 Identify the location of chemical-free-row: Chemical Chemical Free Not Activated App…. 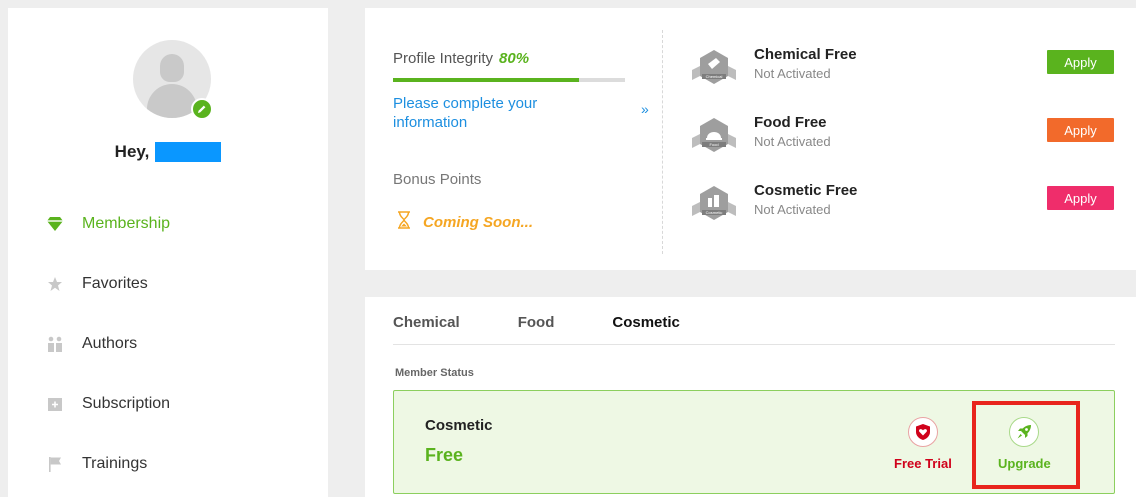
(903, 70).